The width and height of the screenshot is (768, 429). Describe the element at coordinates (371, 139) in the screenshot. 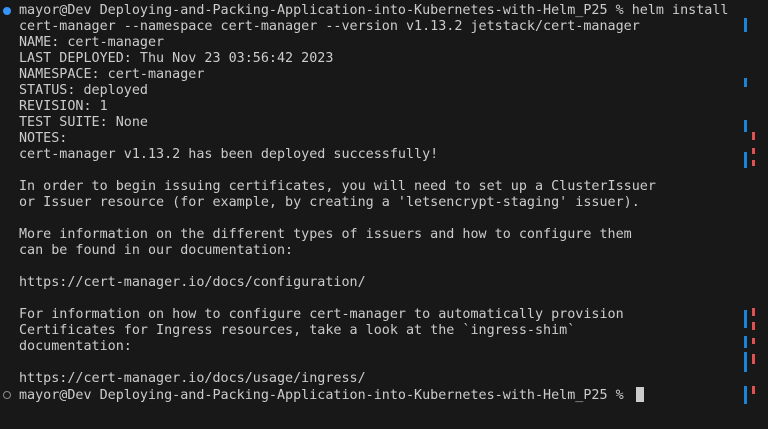

I see `output-line: NOTES:` at that location.